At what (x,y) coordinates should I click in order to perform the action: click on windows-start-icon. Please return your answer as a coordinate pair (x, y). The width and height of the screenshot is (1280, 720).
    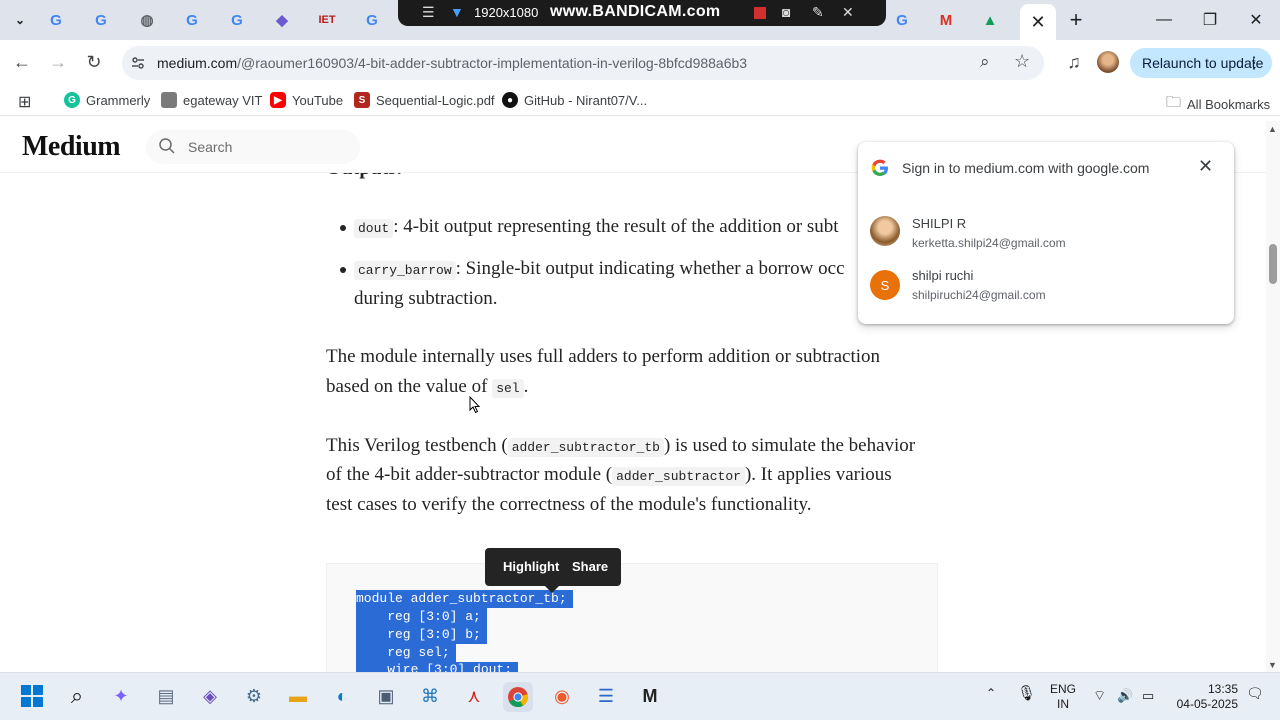
    Looking at the image, I should click on (32, 696).